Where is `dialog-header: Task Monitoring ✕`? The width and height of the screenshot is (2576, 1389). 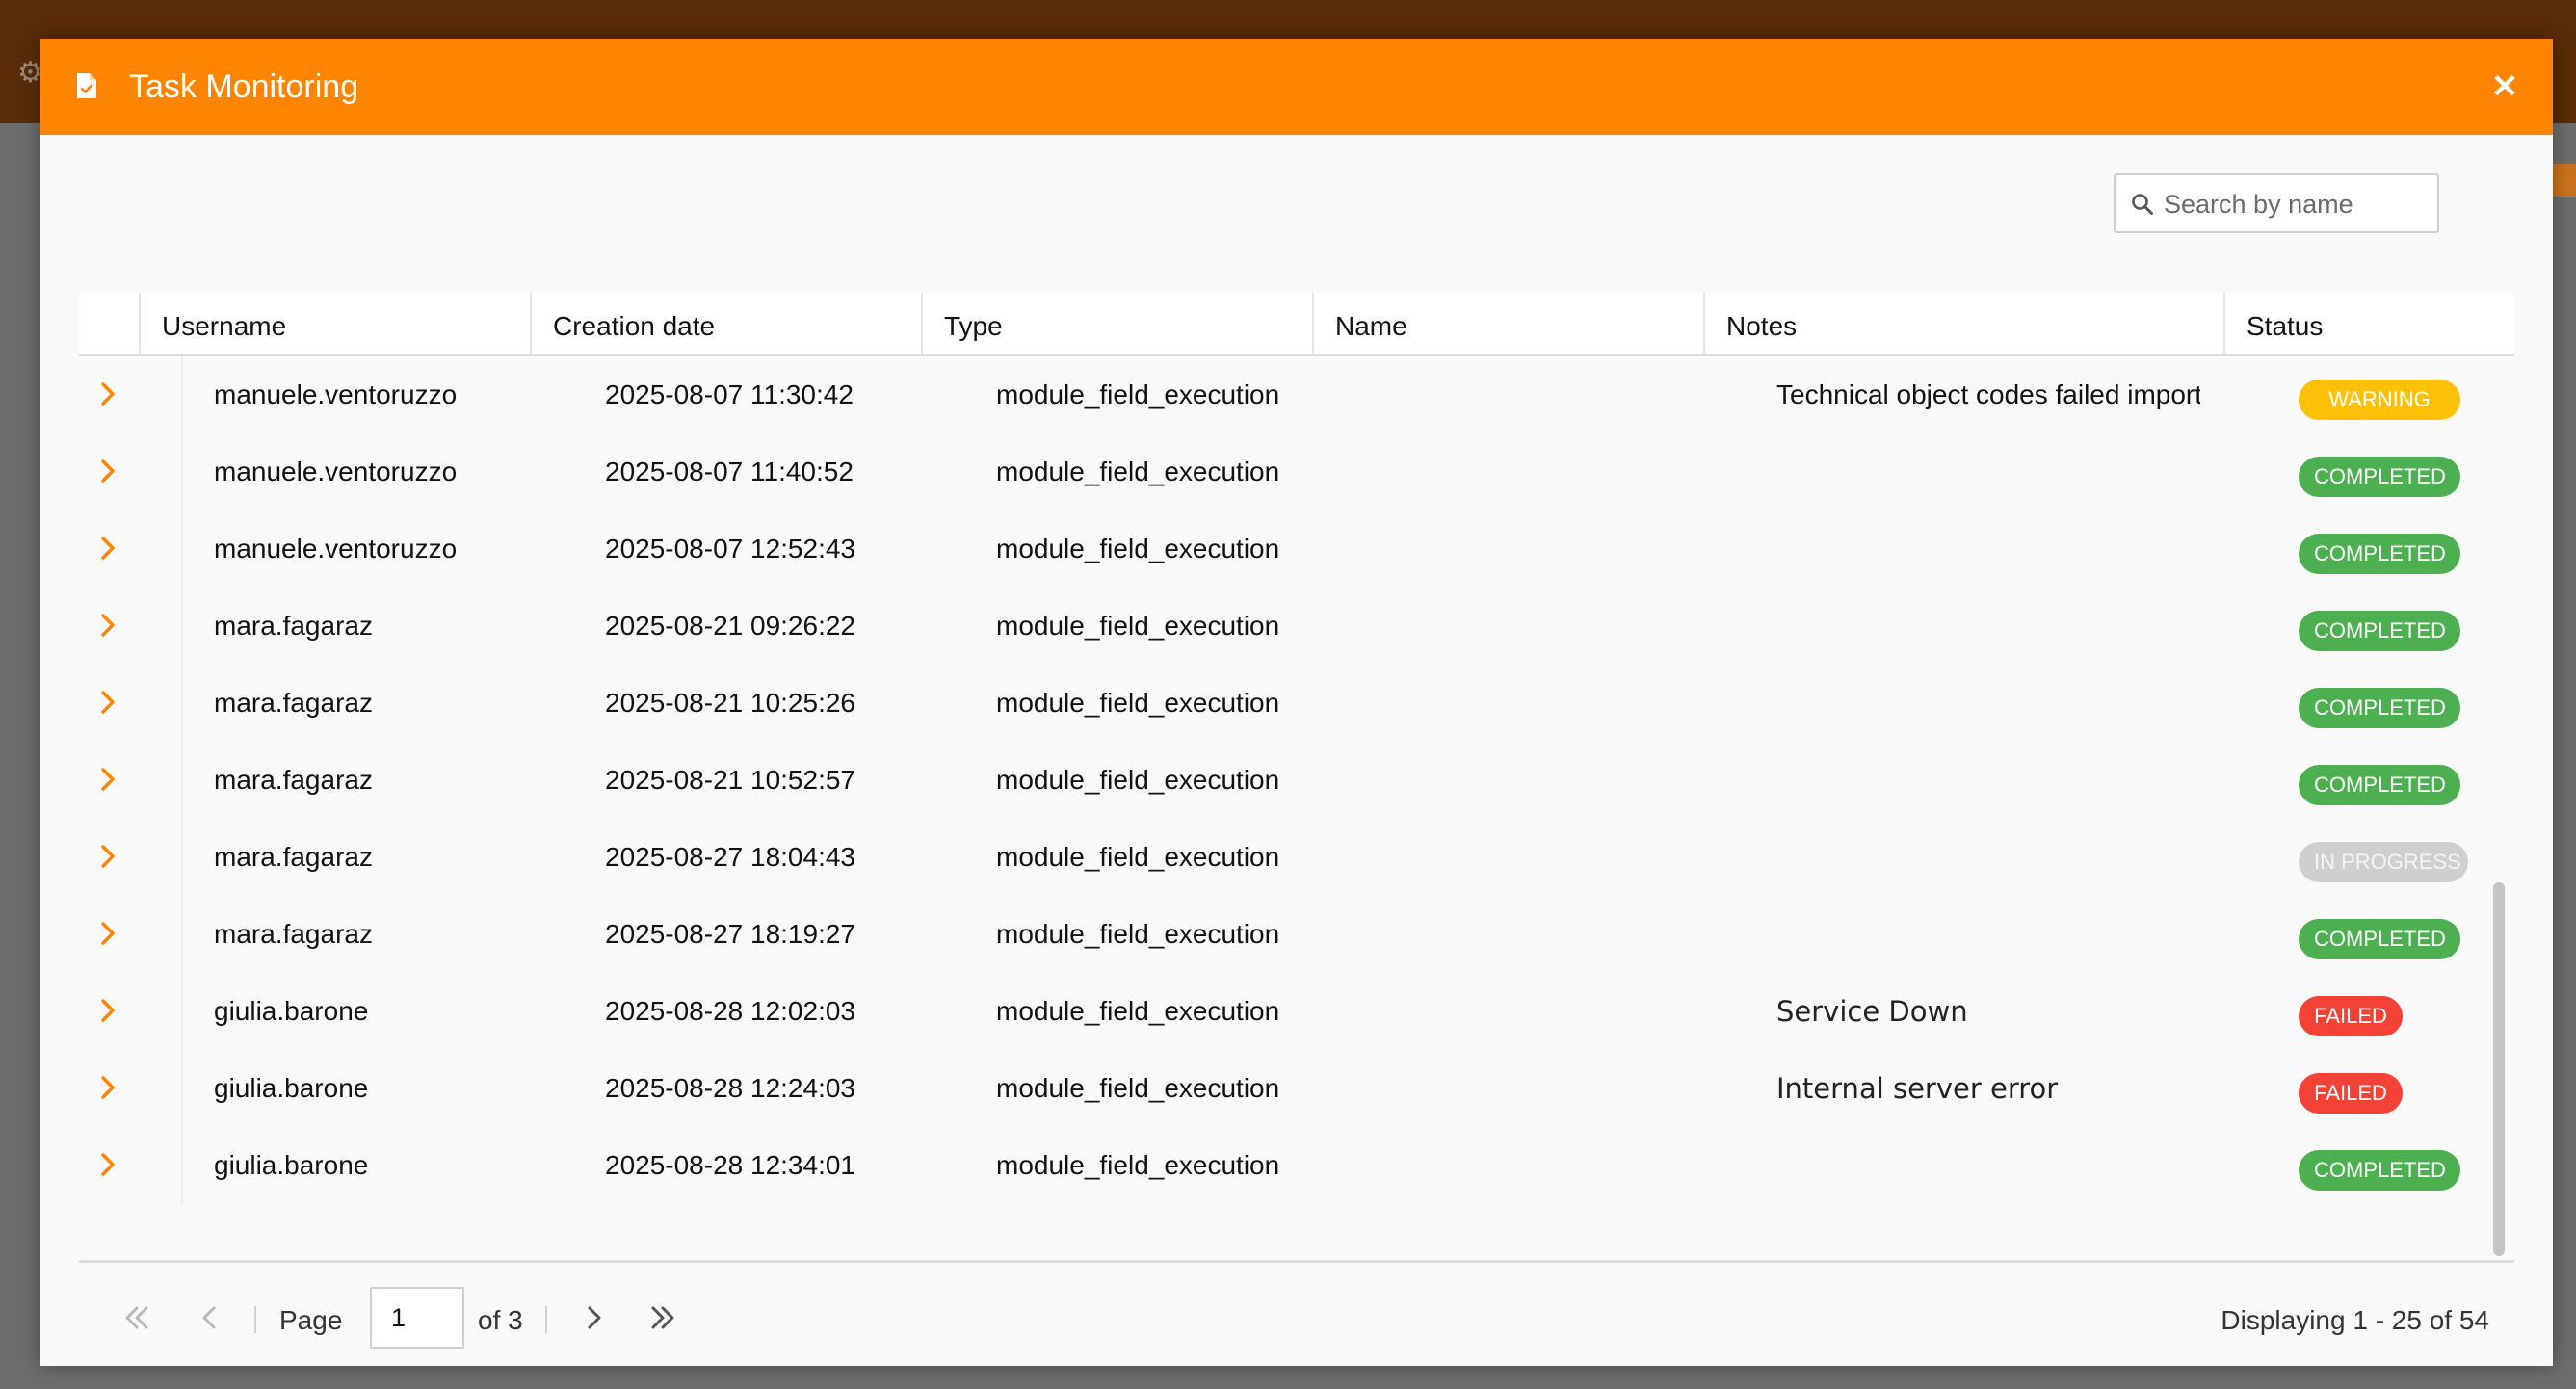
dialog-header: Task Monitoring ✕ is located at coordinates (1297, 87).